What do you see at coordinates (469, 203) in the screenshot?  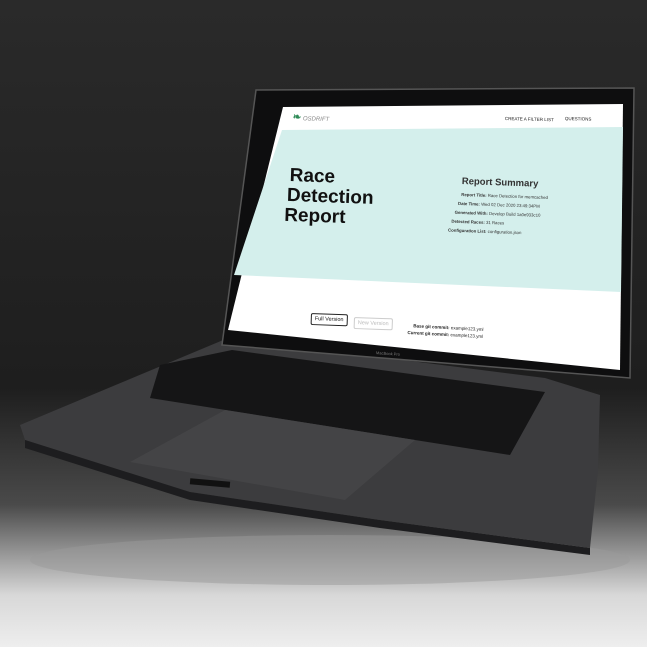 I see `summary-label: Date Time:` at bounding box center [469, 203].